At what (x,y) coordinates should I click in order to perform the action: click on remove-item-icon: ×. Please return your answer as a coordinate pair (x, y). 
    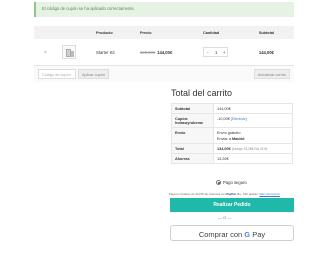
    Looking at the image, I should click on (45, 53).